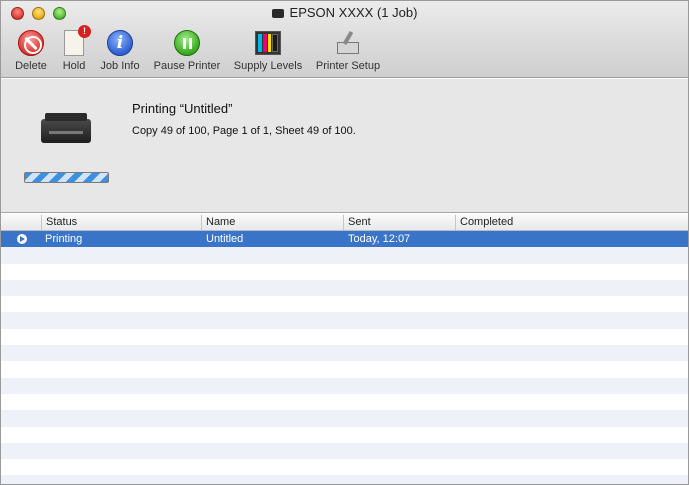 Image resolution: width=689 pixels, height=485 pixels. What do you see at coordinates (77, 40) in the screenshot?
I see `hold-icon: !` at bounding box center [77, 40].